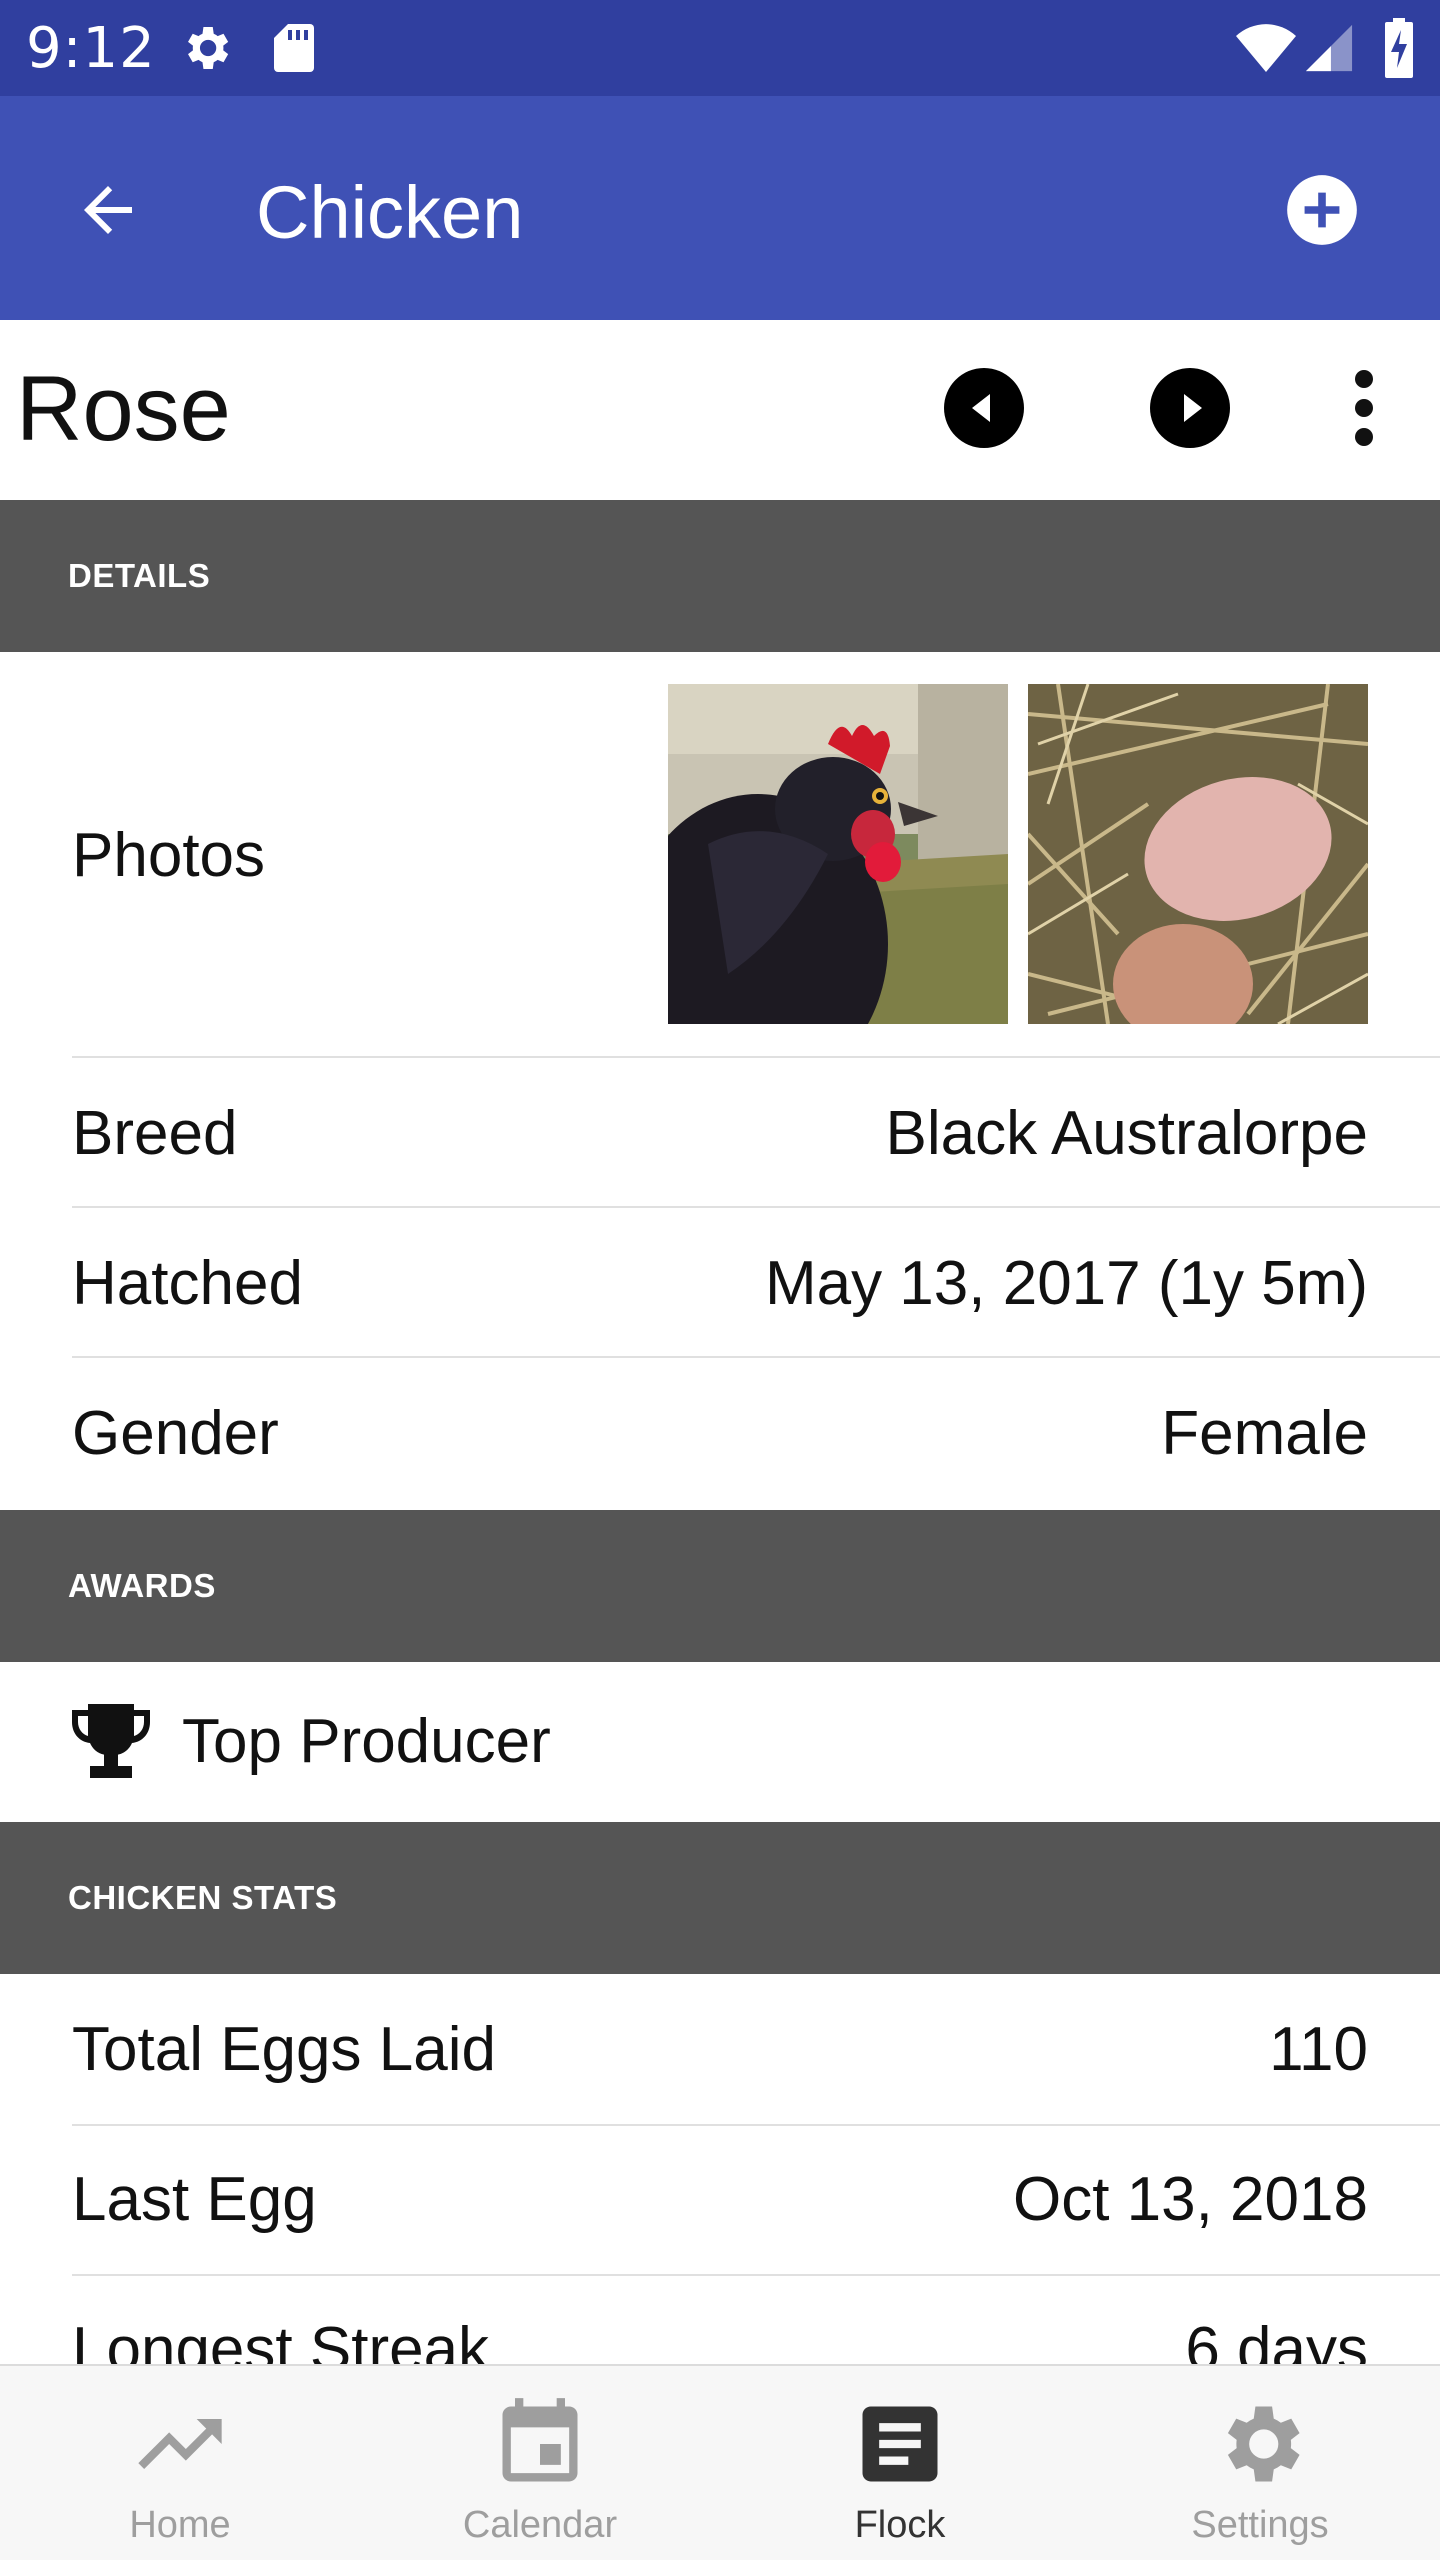 Image resolution: width=1440 pixels, height=2560 pixels. Describe the element at coordinates (1190, 2199) in the screenshot. I see `stat-value-last-egg: Oct 13, 2018` at that location.